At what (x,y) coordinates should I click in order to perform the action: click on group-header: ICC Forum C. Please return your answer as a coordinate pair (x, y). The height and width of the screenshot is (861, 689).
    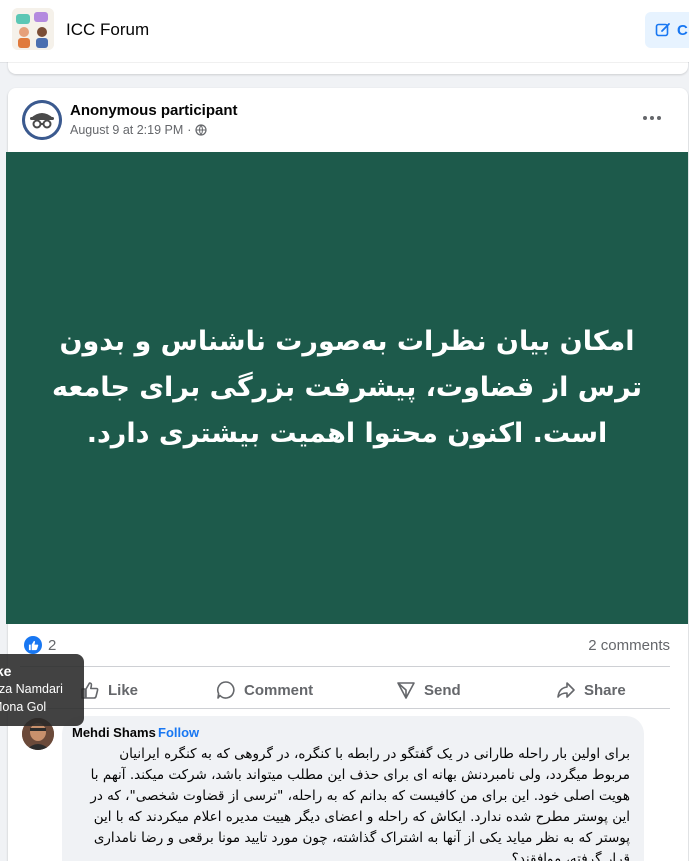
    Looking at the image, I should click on (344, 31).